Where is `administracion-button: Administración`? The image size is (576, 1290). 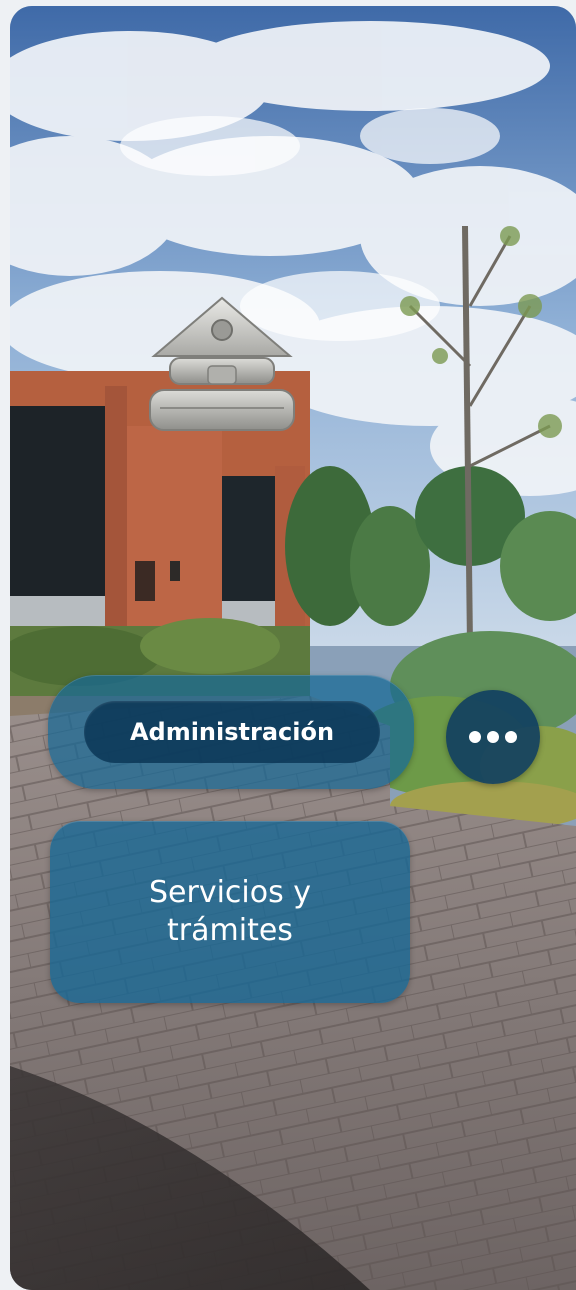
administracion-button: Administración is located at coordinates (232, 732).